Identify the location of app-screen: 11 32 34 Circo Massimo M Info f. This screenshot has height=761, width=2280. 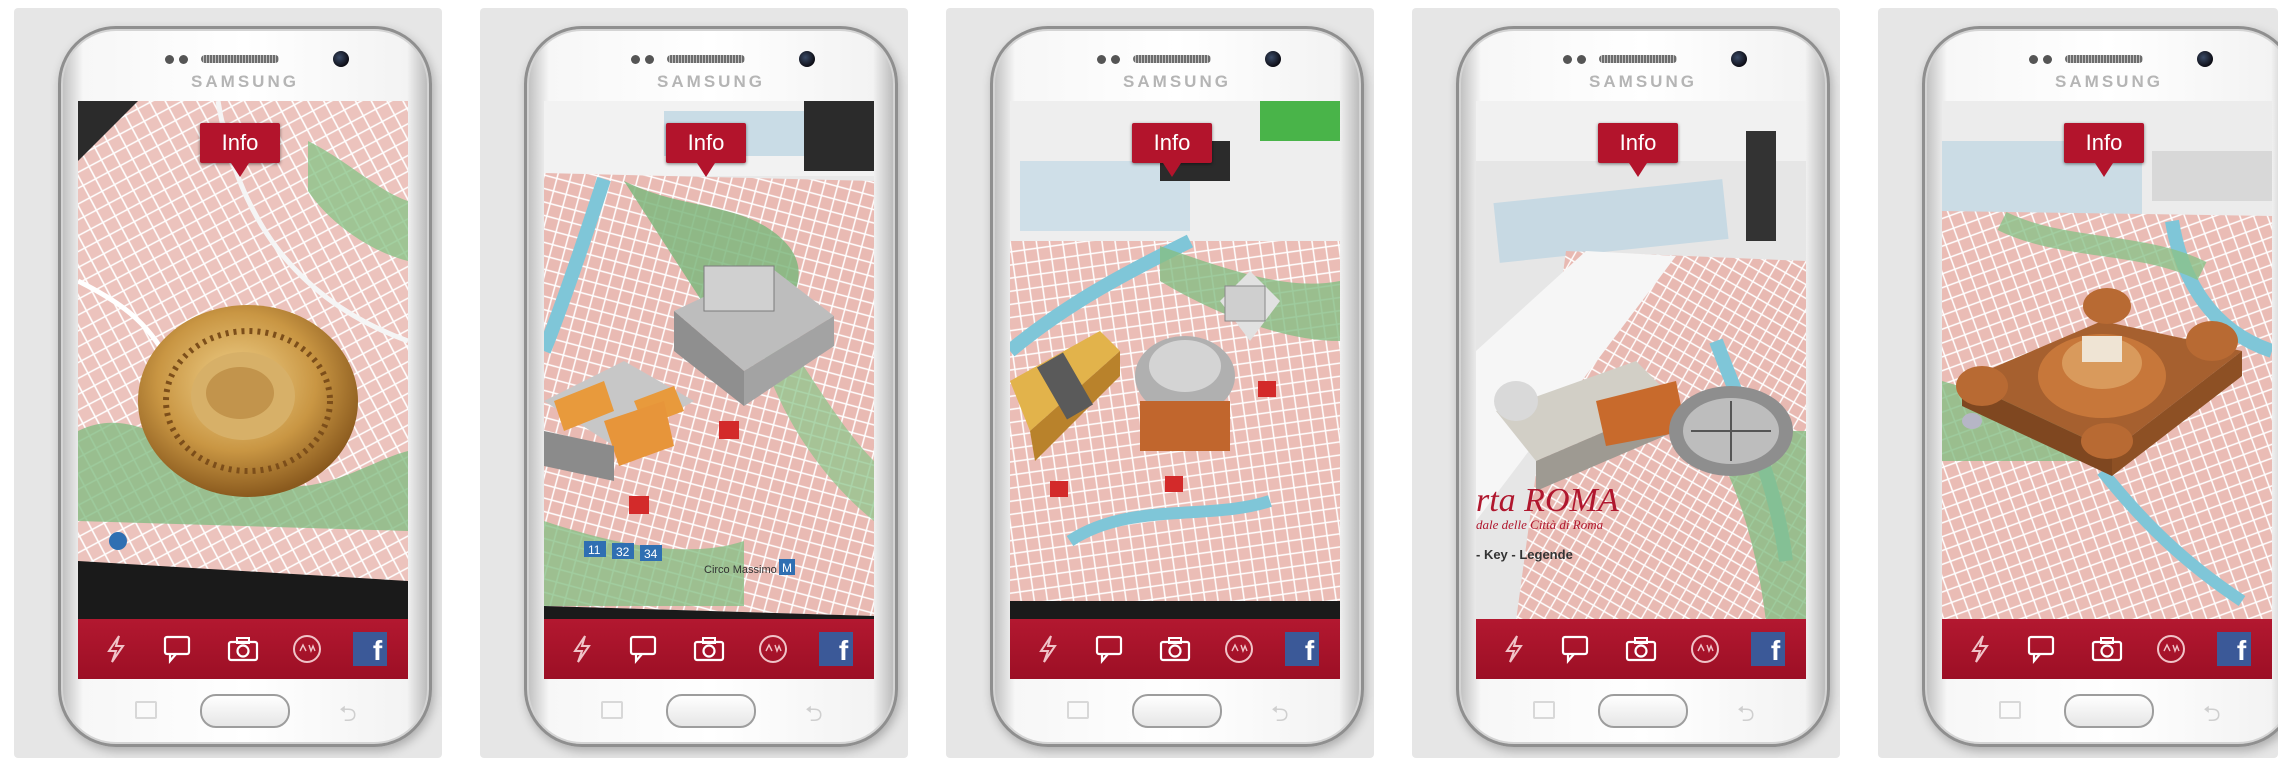
(709, 390).